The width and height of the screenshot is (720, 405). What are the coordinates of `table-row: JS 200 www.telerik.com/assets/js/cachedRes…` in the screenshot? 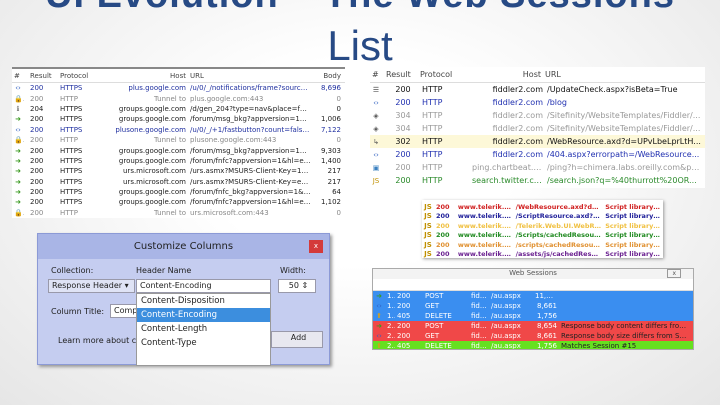 It's located at (542, 254).